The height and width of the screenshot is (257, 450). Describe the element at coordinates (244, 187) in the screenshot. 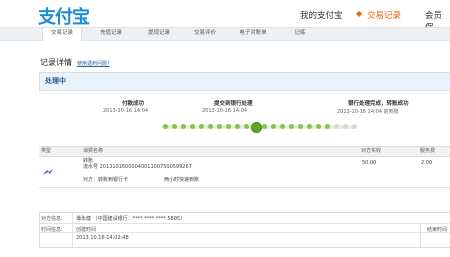

I see `table-row-divider` at that location.